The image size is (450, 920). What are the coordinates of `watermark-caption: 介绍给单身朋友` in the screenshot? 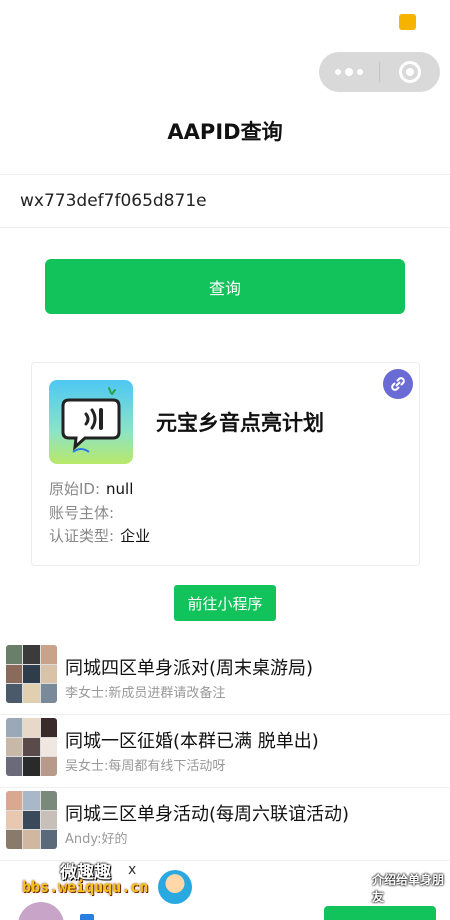 It's located at (408, 888).